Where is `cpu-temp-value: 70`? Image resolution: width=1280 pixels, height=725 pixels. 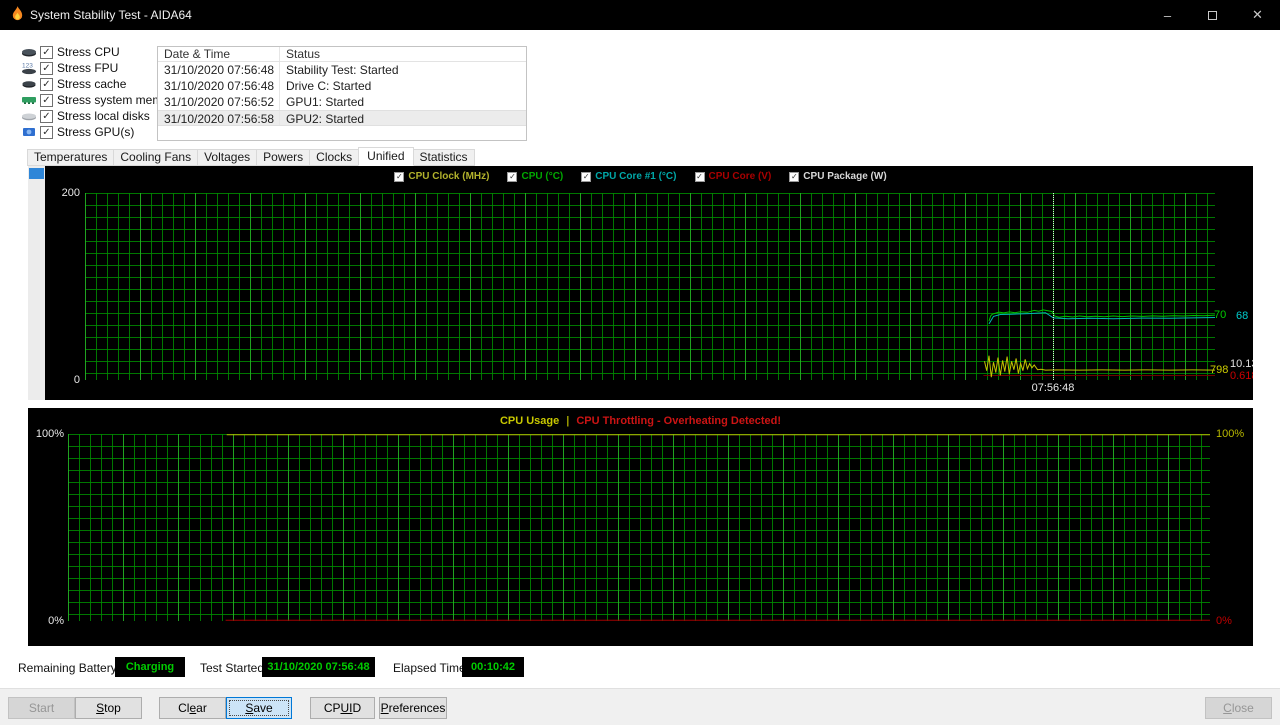
cpu-temp-value: 70 is located at coordinates (1220, 315).